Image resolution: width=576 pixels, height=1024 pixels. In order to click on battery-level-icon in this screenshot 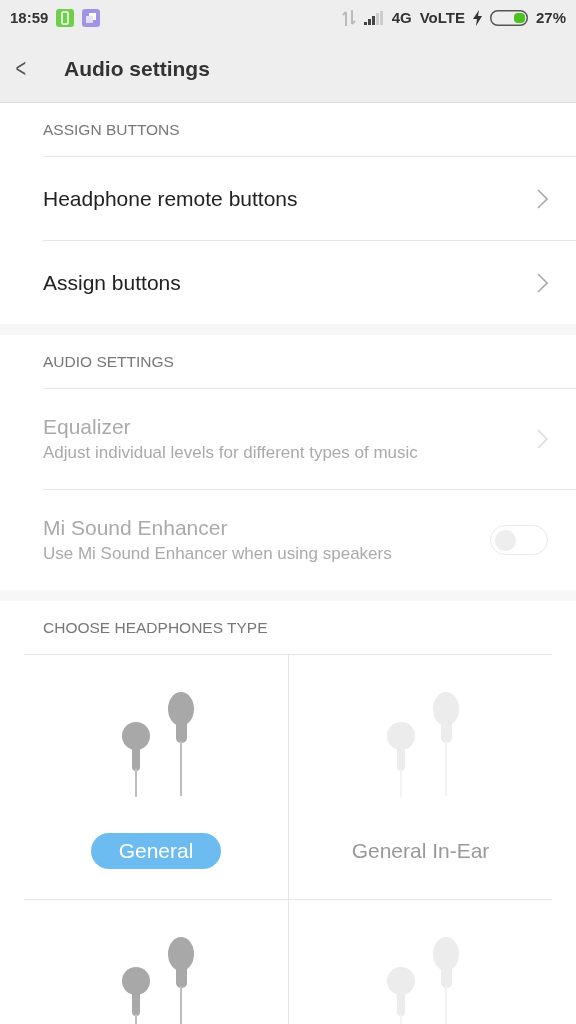, I will do `click(508, 17)`.